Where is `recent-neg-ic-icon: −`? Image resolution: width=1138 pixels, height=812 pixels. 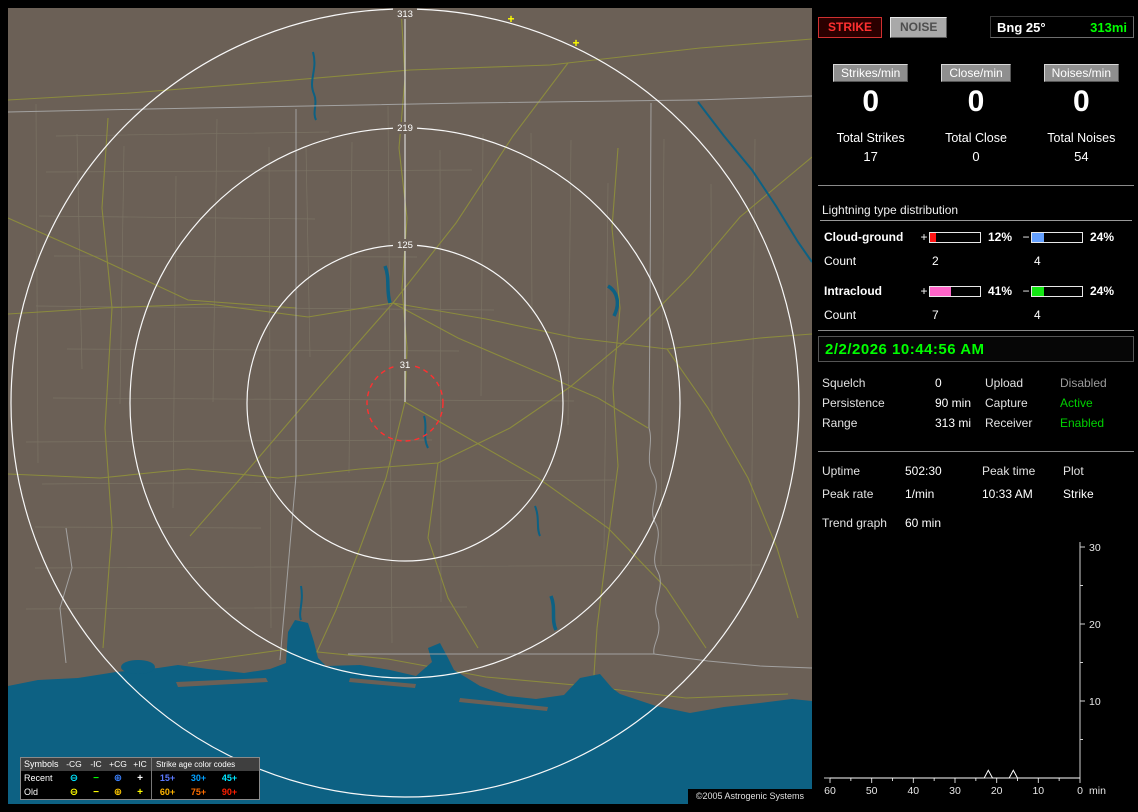 recent-neg-ic-icon: − is located at coordinates (96, 778).